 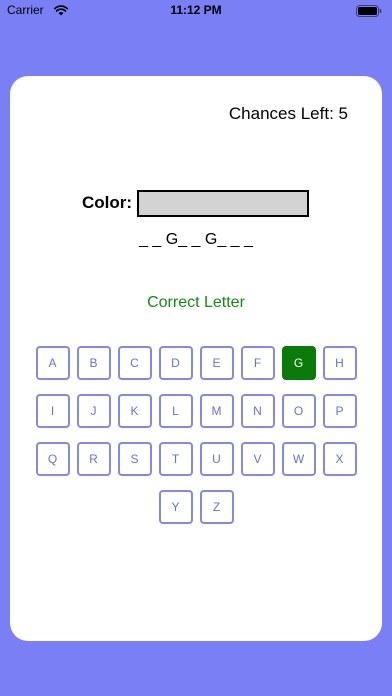 What do you see at coordinates (298, 411) in the screenshot?
I see `letter-key-o: O` at bounding box center [298, 411].